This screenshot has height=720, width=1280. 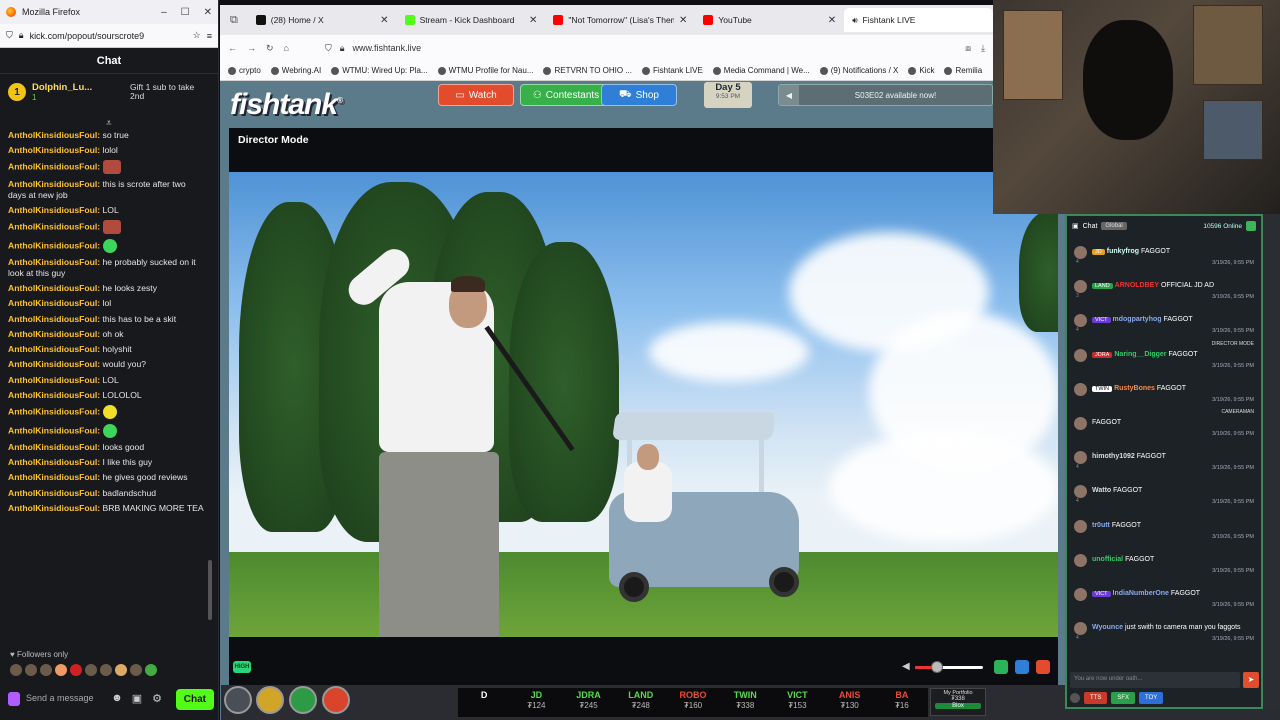 I want to click on toy-button: TOY, so click(x=1151, y=698).